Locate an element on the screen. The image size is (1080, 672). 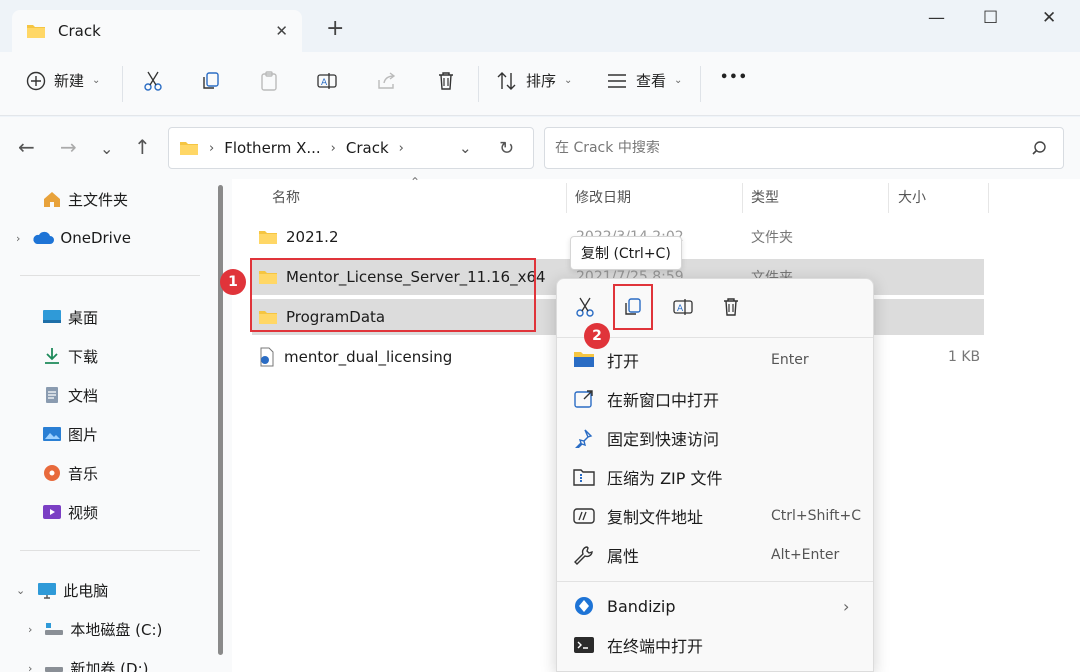
step-badge-2: 2 is located at coordinates (597, 336).